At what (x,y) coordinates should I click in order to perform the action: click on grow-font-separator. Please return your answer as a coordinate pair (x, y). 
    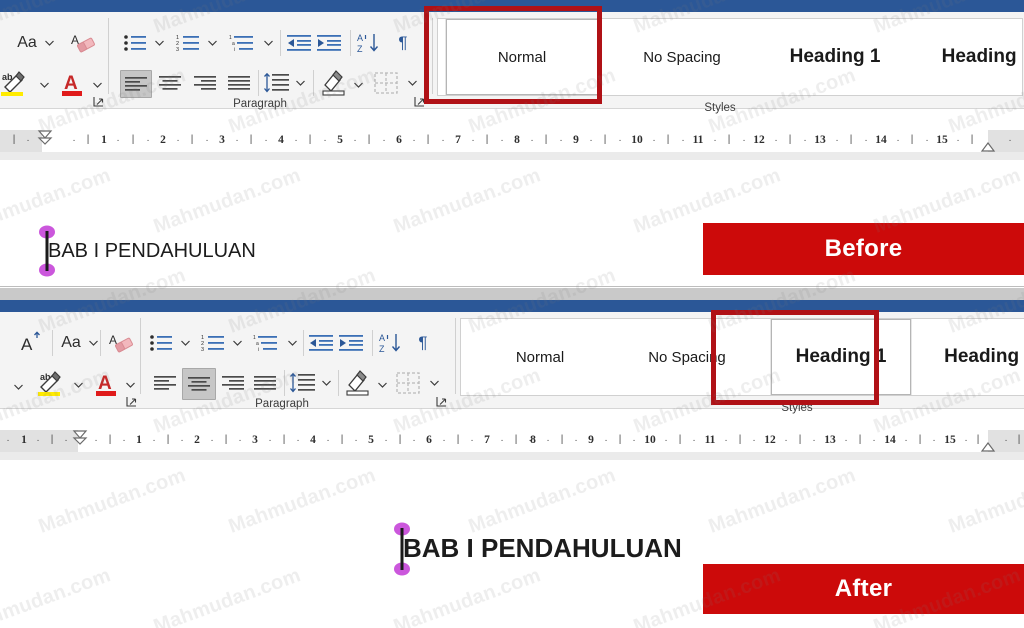
    Looking at the image, I should click on (52, 343).